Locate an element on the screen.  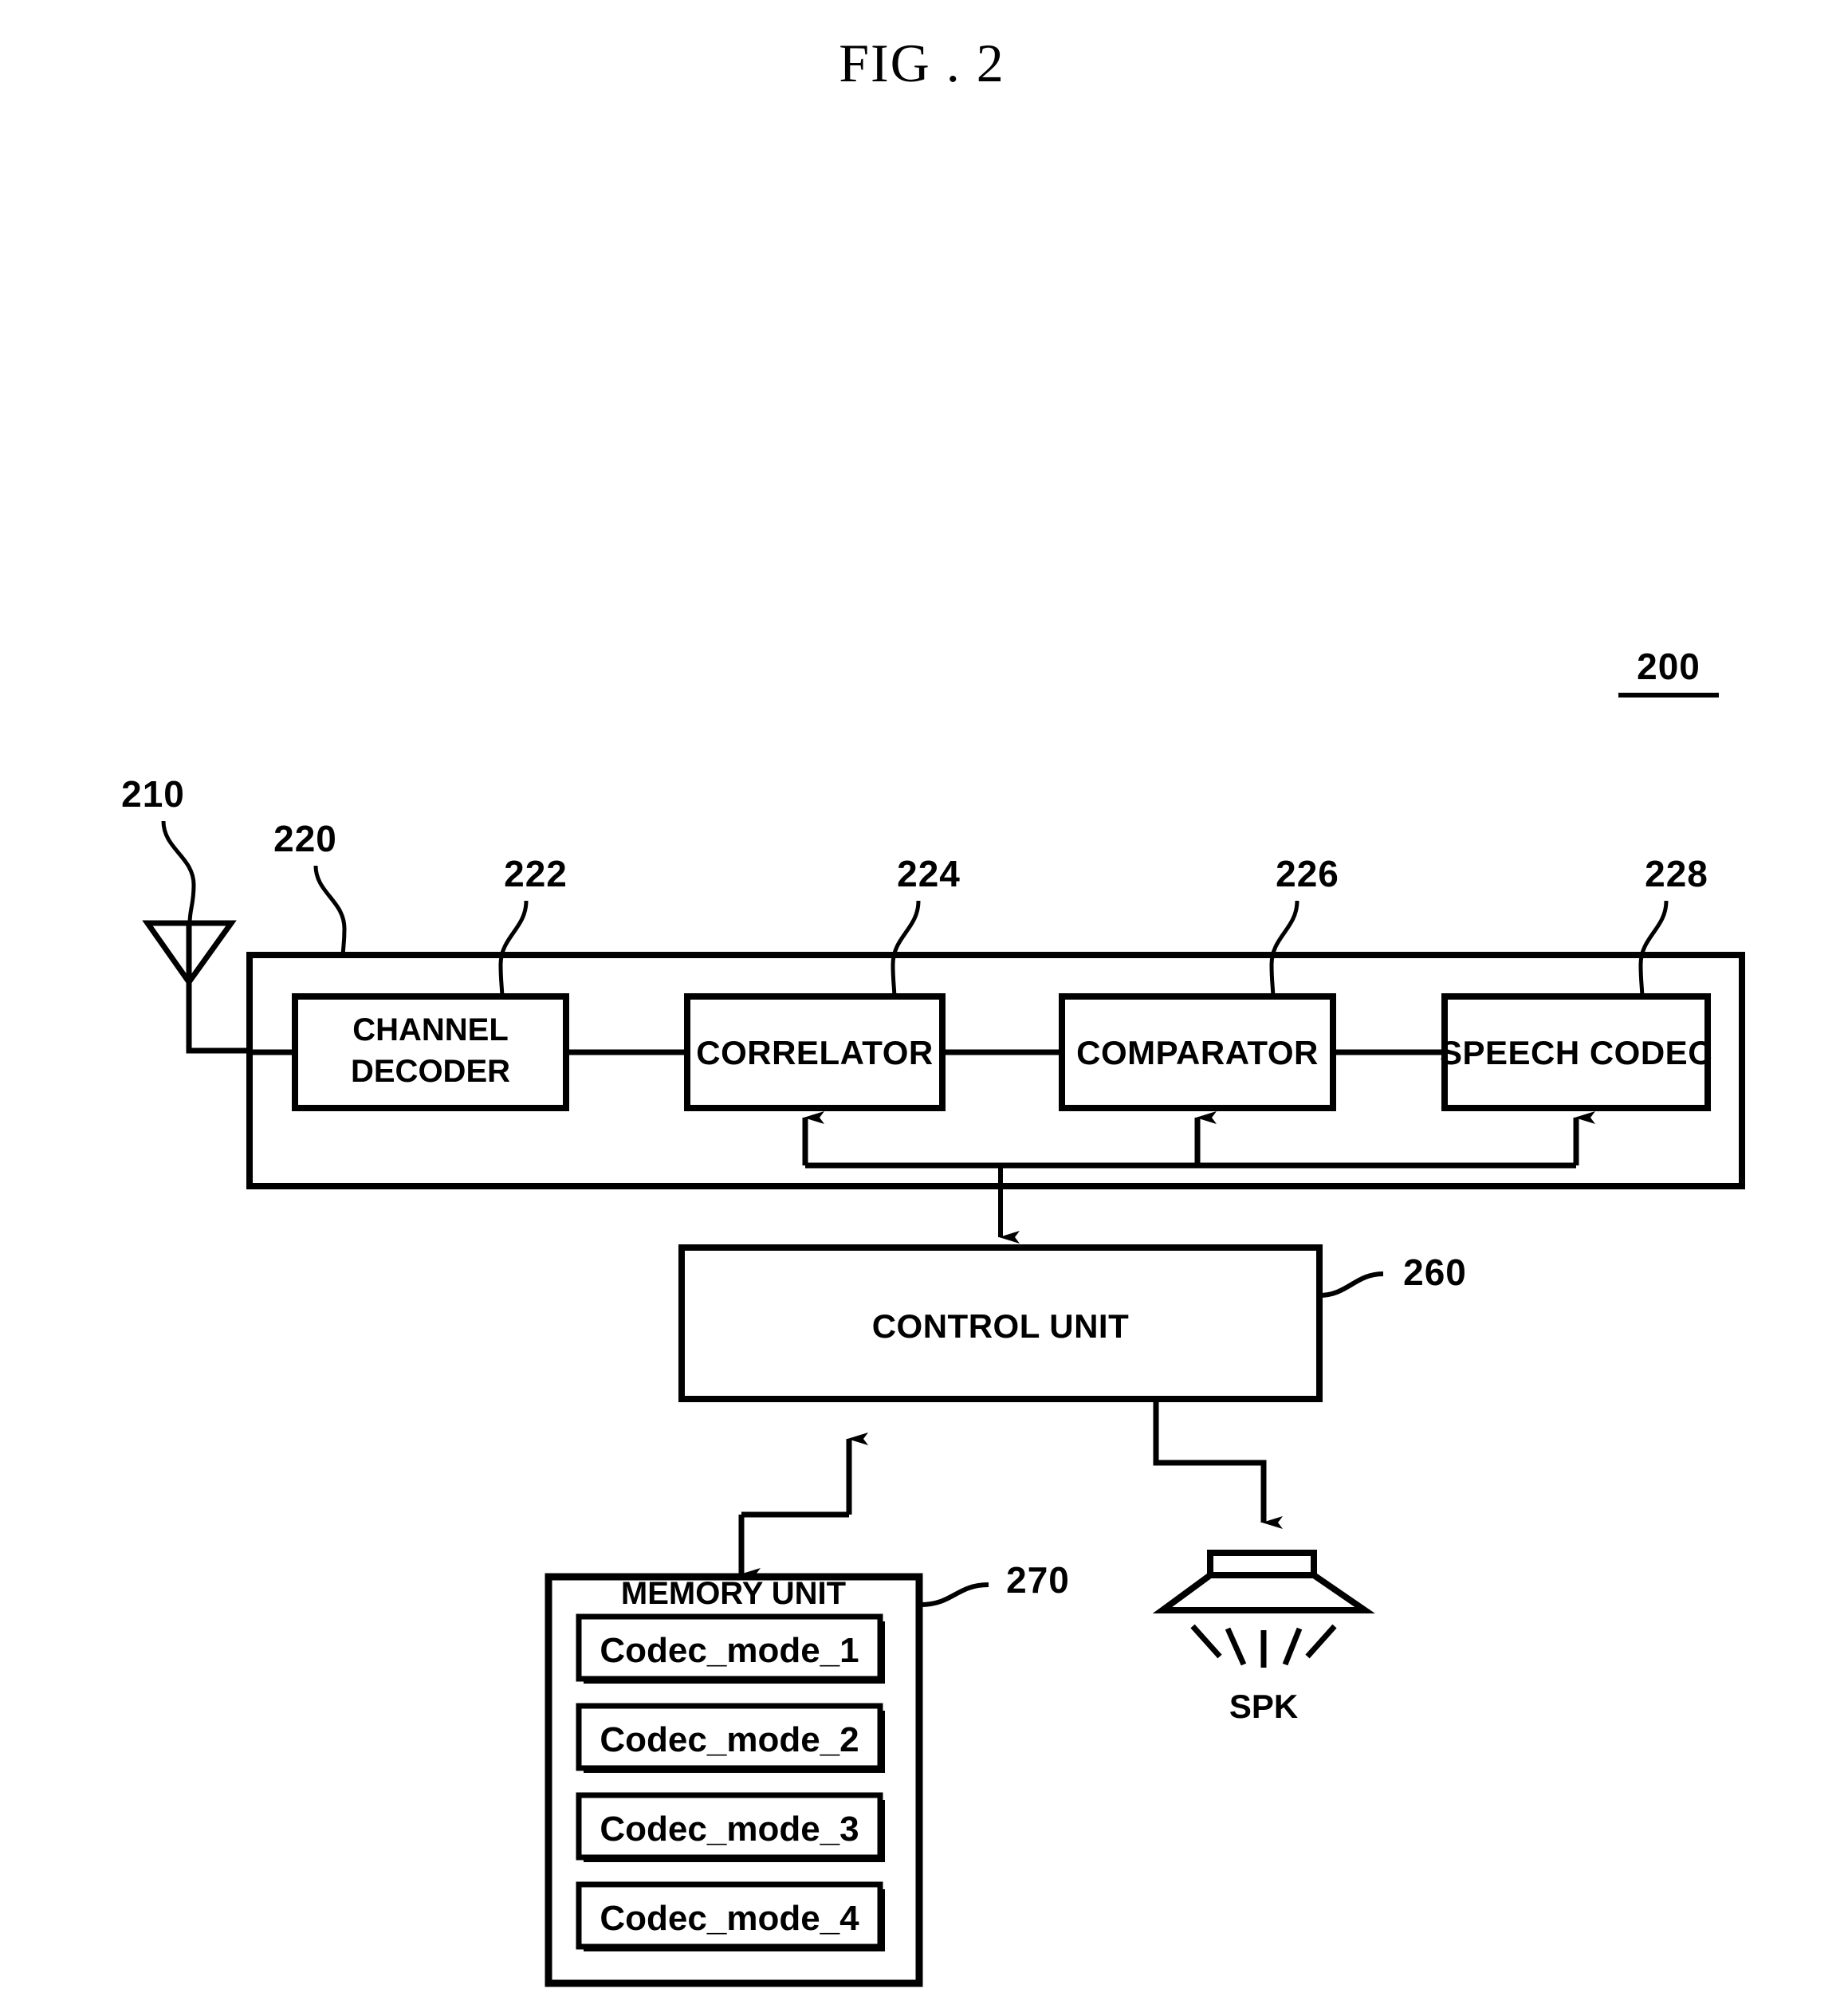
codec-mode-1-label: Codec_mode_1 is located at coordinates (729, 1651).